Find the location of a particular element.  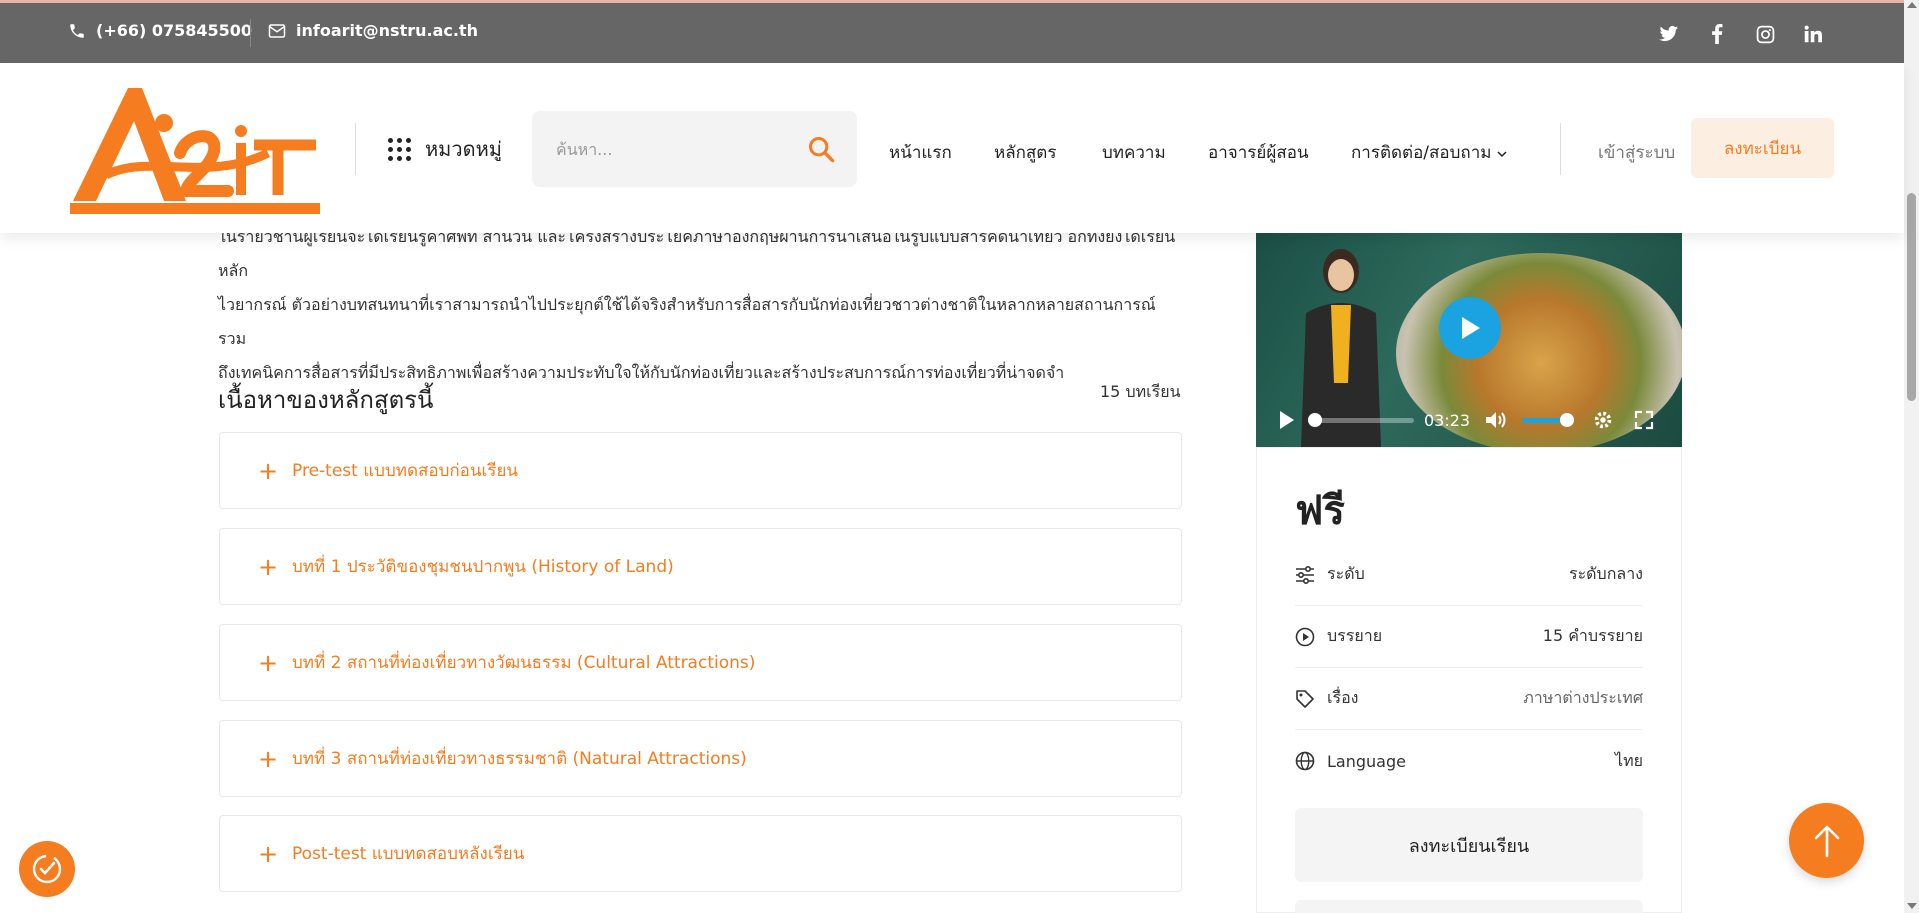

phone-contact: (+66) 075845500 is located at coordinates (160, 30).